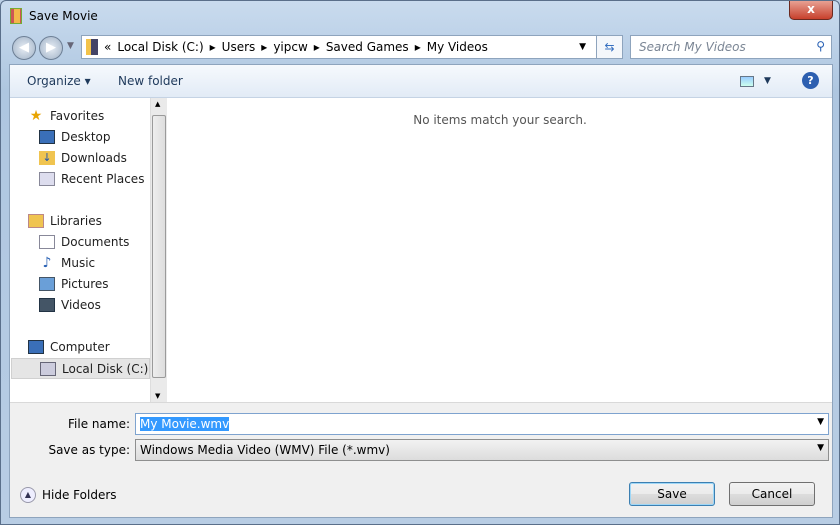 The image size is (840, 525). Describe the element at coordinates (159, 246) in the screenshot. I see `scrollbar-thumb` at that location.